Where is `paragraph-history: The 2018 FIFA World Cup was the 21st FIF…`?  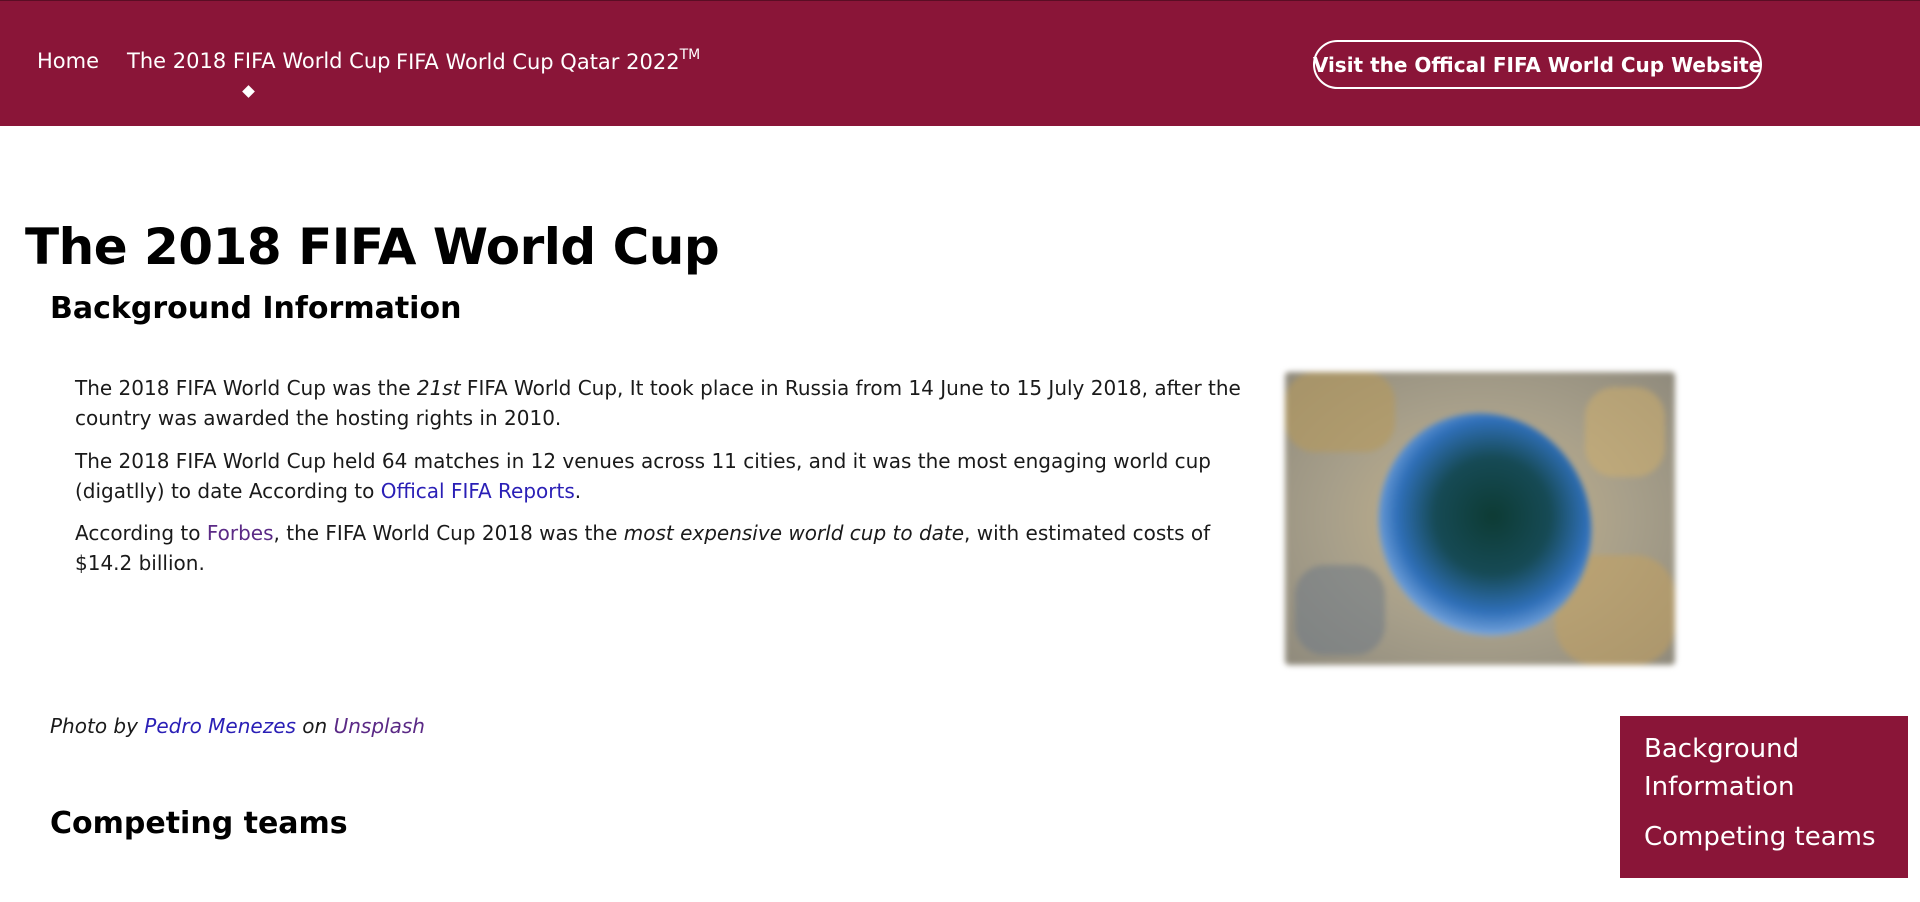
paragraph-history: The 2018 FIFA World Cup was the 21st FIF… is located at coordinates (665, 403).